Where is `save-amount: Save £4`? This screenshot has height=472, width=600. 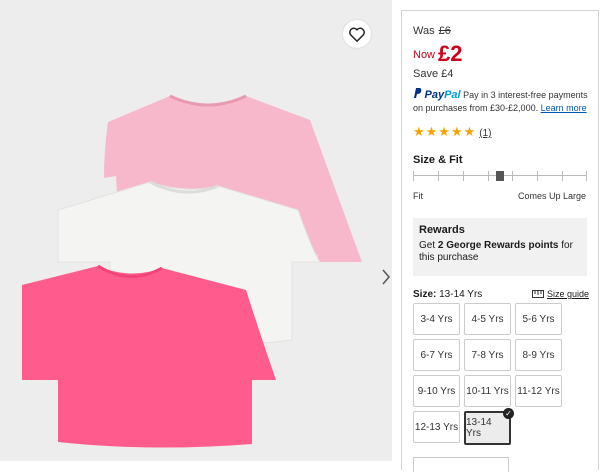
save-amount: Save £4 is located at coordinates (433, 74).